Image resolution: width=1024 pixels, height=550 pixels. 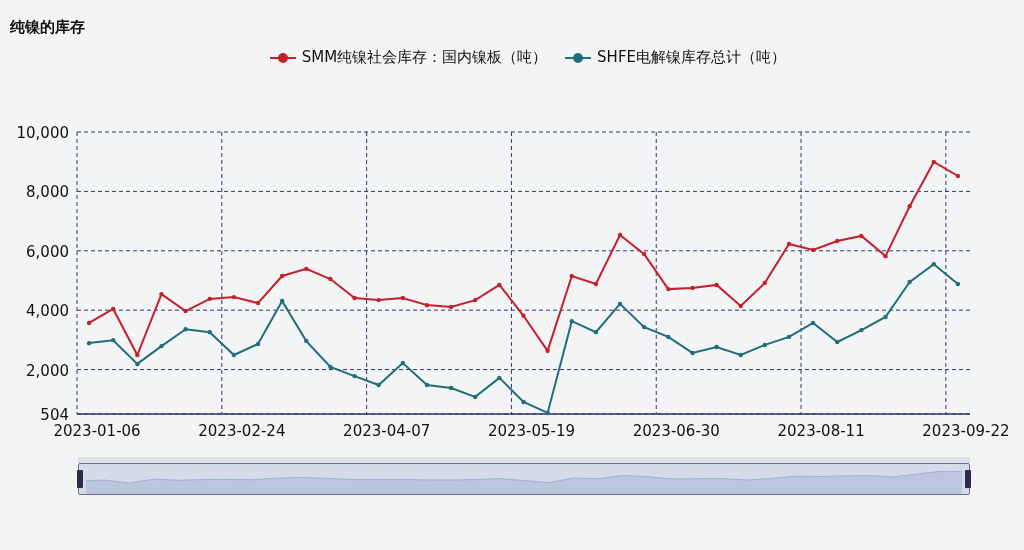 I want to click on x-axis-label: 2023-08-11, so click(x=821, y=431).